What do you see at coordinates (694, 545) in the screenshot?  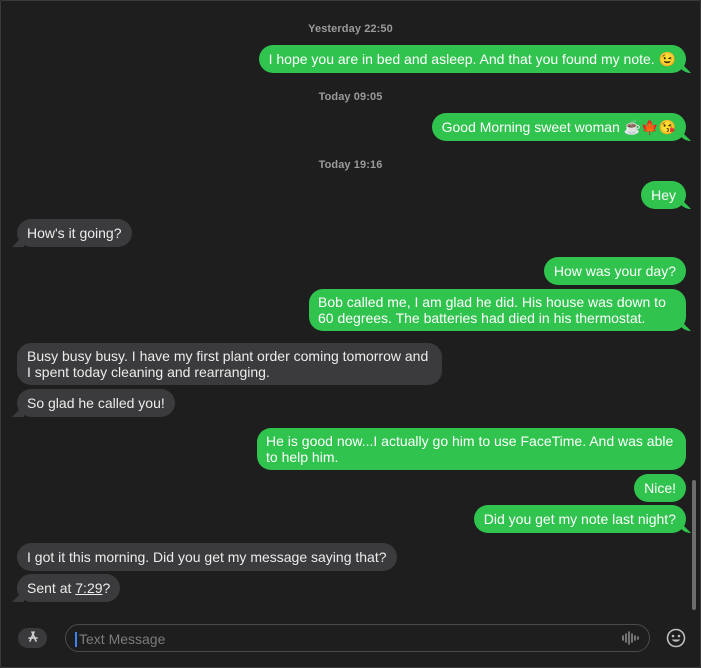 I see `scrollbar` at bounding box center [694, 545].